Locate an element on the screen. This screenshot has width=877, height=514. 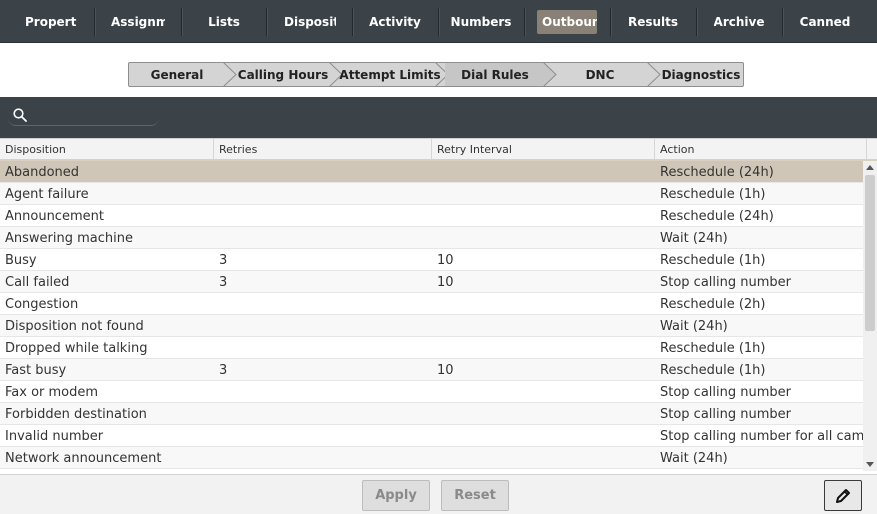
tab-label: Outbound is located at coordinates (567, 21).